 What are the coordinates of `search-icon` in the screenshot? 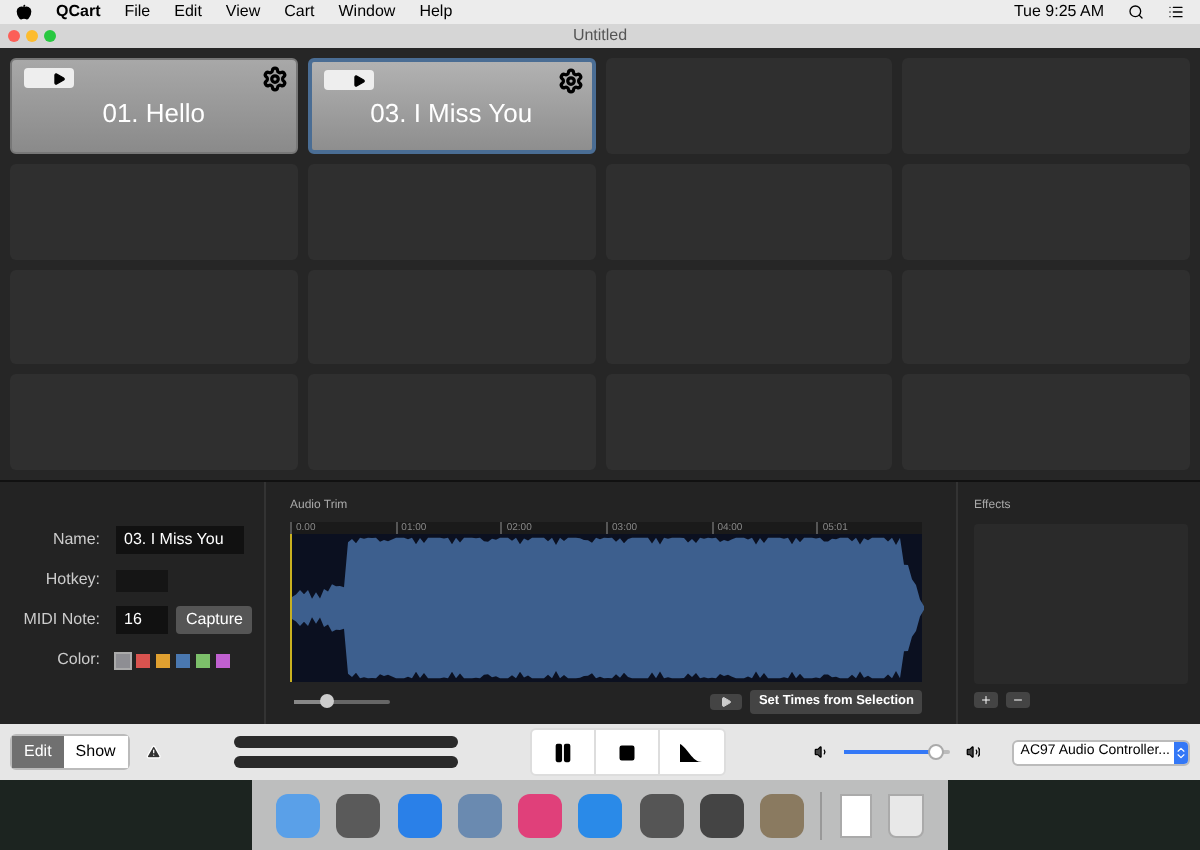 It's located at (1136, 12).